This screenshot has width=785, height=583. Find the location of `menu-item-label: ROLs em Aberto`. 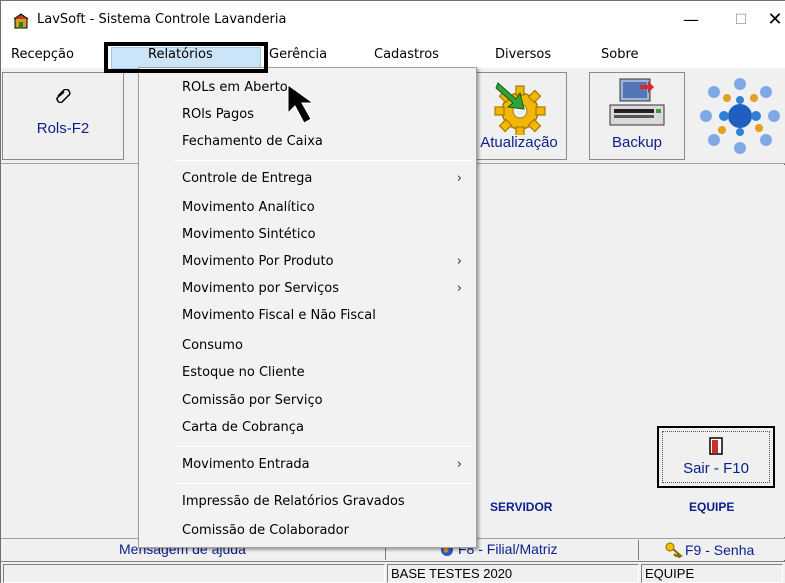

menu-item-label: ROLs em Aberto is located at coordinates (235, 87).